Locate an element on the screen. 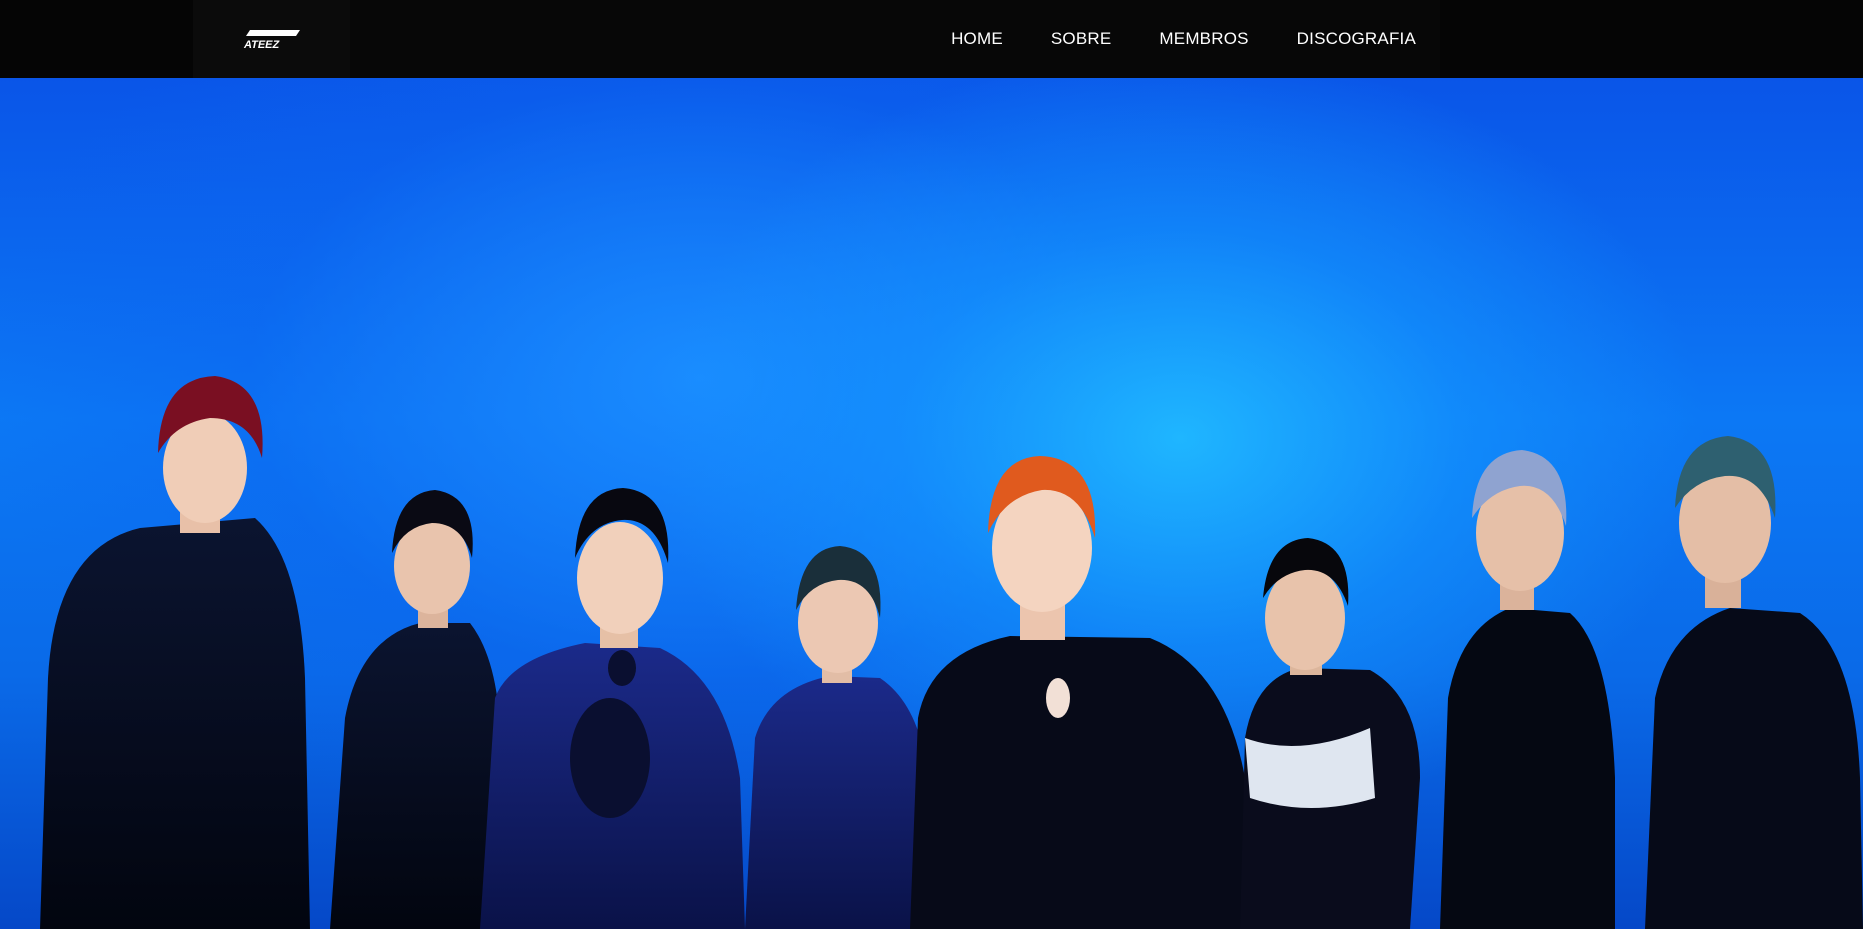 The image size is (1863, 929). nav-membros-link: MEMBROS is located at coordinates (1203, 39).